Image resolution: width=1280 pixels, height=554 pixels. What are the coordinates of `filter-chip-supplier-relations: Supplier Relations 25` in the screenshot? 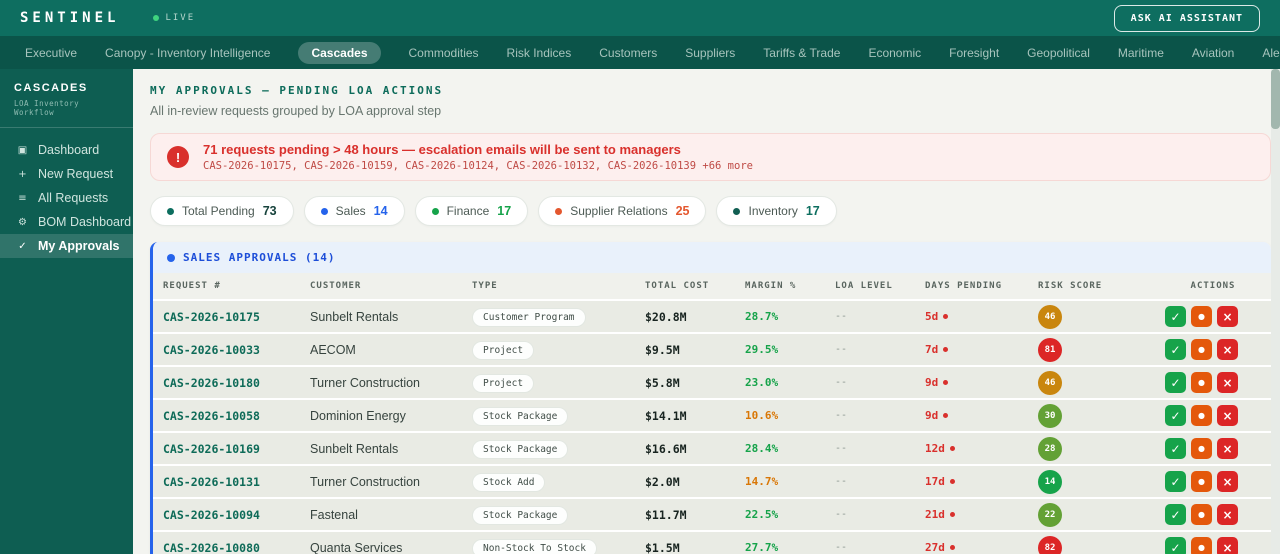 It's located at (622, 211).